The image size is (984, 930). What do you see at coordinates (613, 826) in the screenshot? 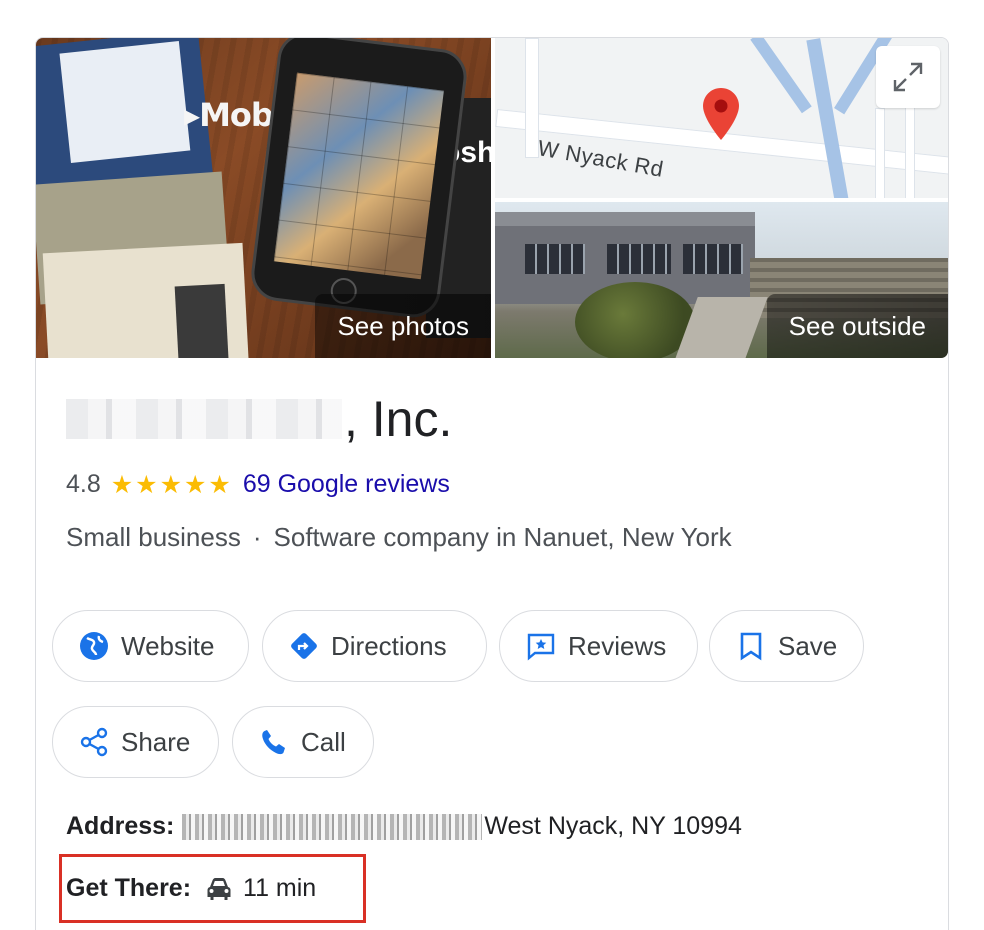
I see `address-value: West Nyack, NY 10994` at bounding box center [613, 826].